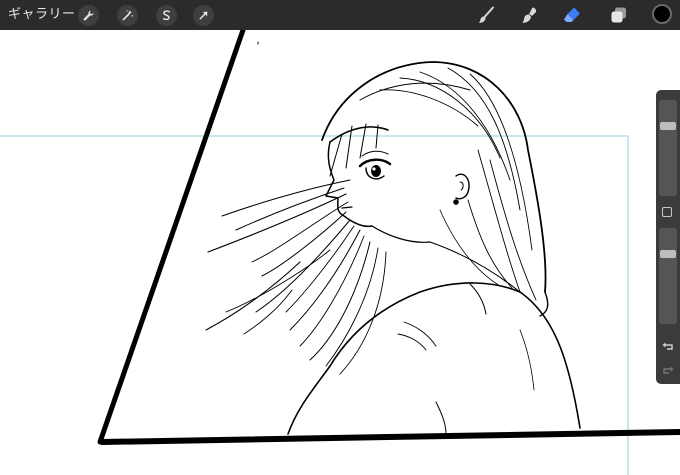 This screenshot has width=680, height=475. I want to click on selection-icon, so click(166, 15).